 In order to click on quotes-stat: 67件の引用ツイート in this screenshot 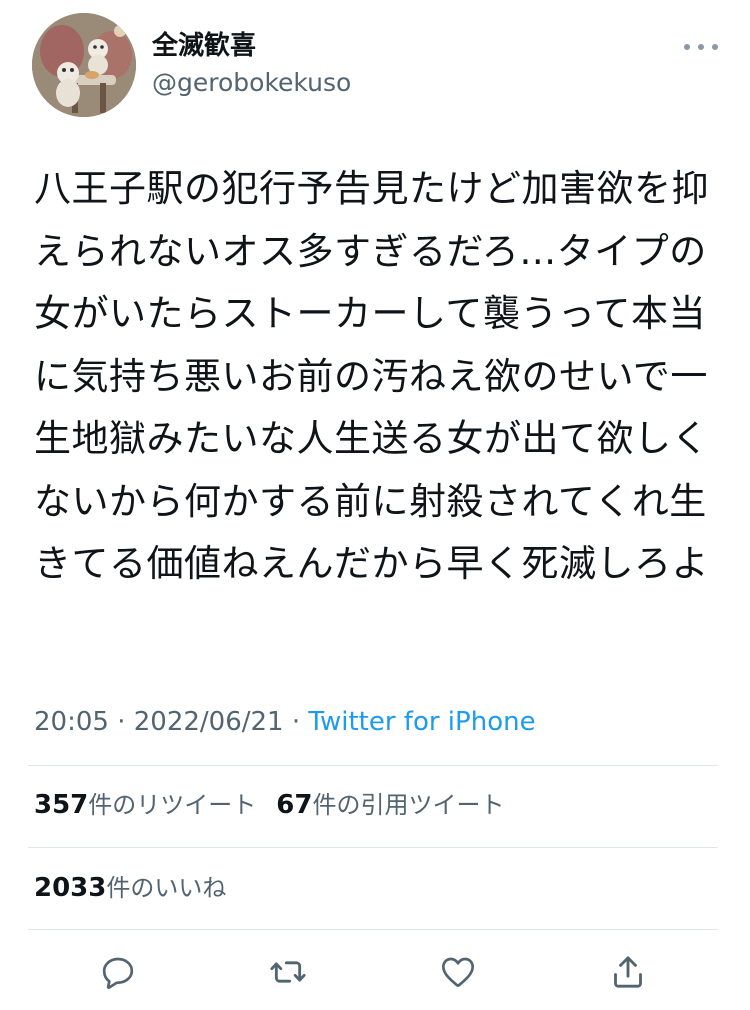, I will do `click(390, 805)`.